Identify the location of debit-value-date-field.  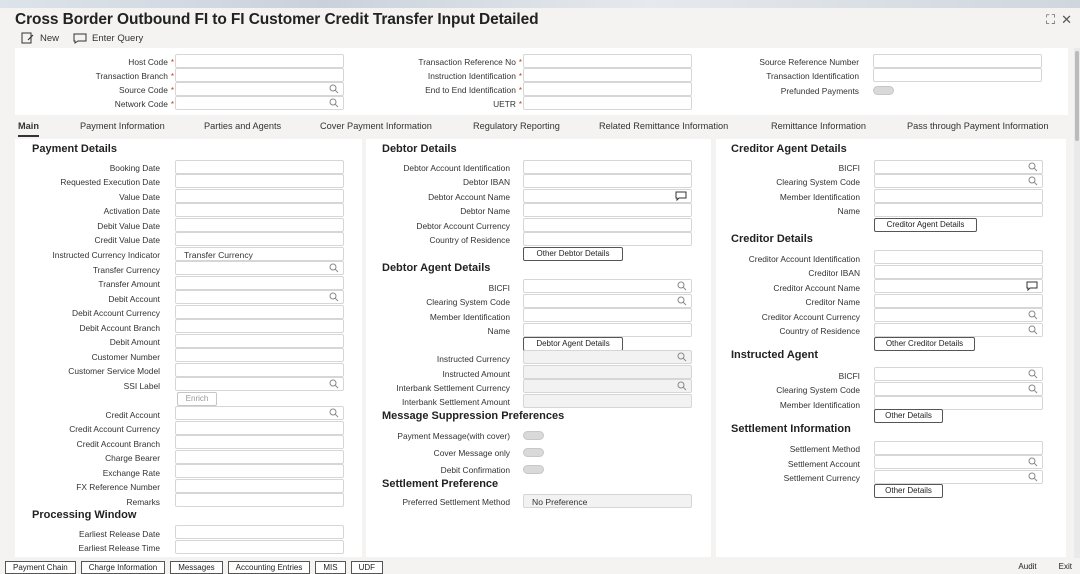
(259, 225).